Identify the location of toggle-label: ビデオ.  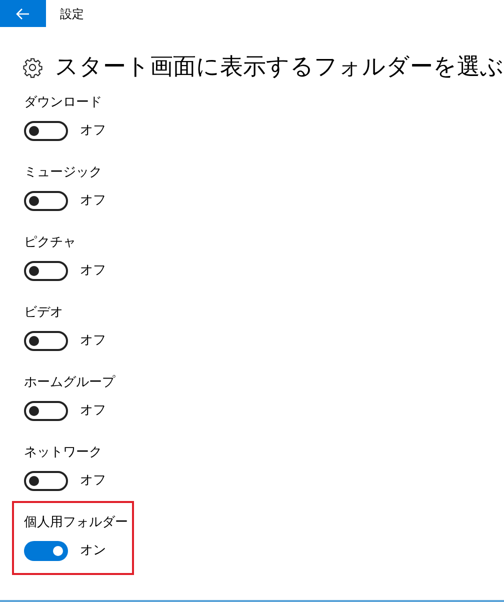
(44, 313).